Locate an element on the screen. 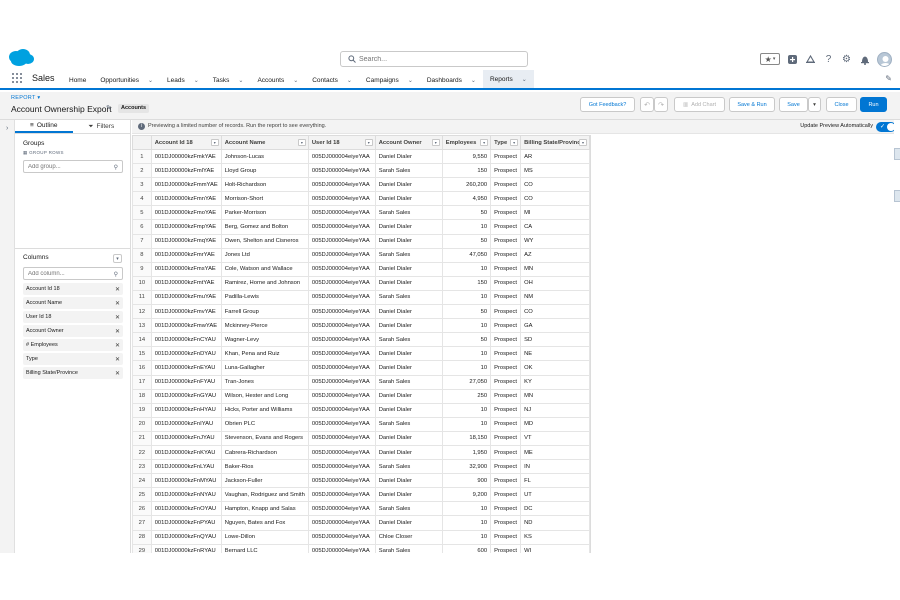 The height and width of the screenshot is (600, 900). table-cell: Lloyd Group is located at coordinates (264, 171).